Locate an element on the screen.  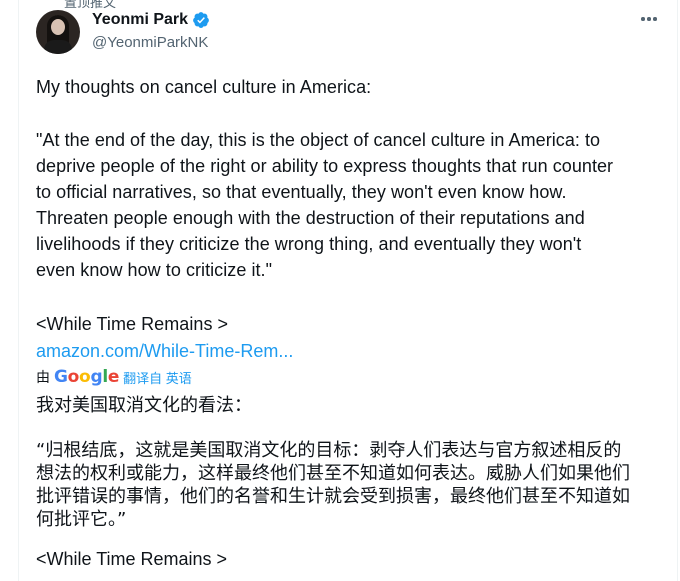
author-name-row: Yeonmi Park is located at coordinates (151, 20).